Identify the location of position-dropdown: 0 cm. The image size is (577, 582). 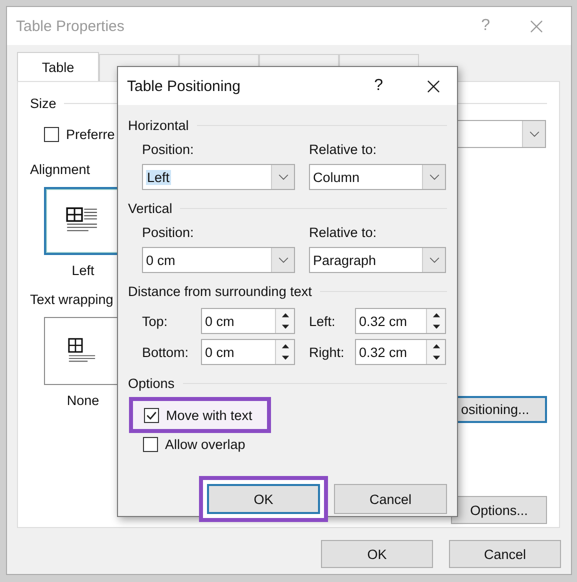
(218, 260).